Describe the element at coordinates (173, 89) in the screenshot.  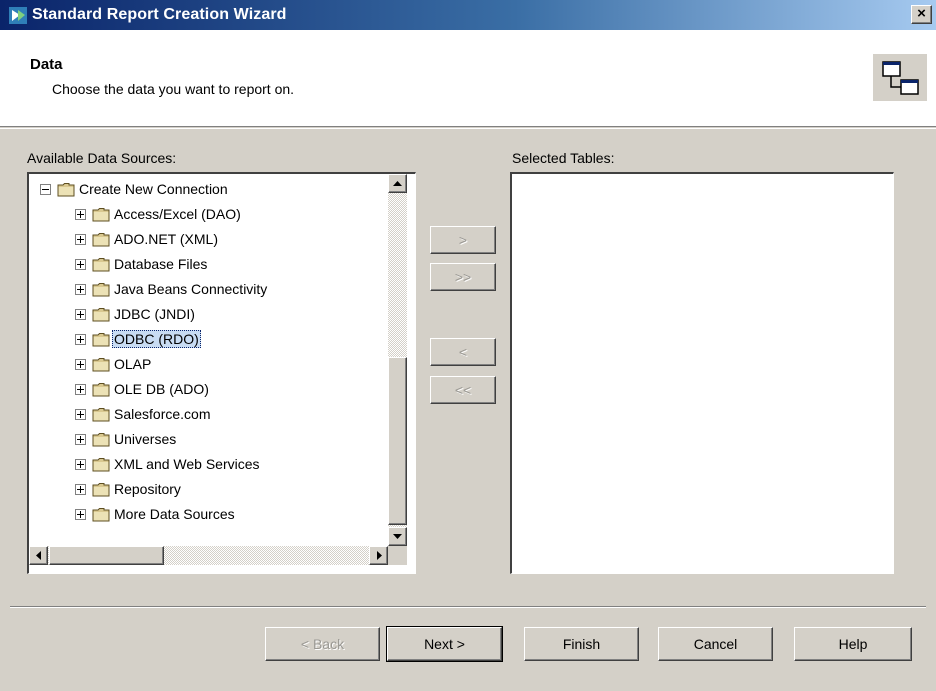
I see `step-subtitle: Choose the data you want to report on.` at that location.